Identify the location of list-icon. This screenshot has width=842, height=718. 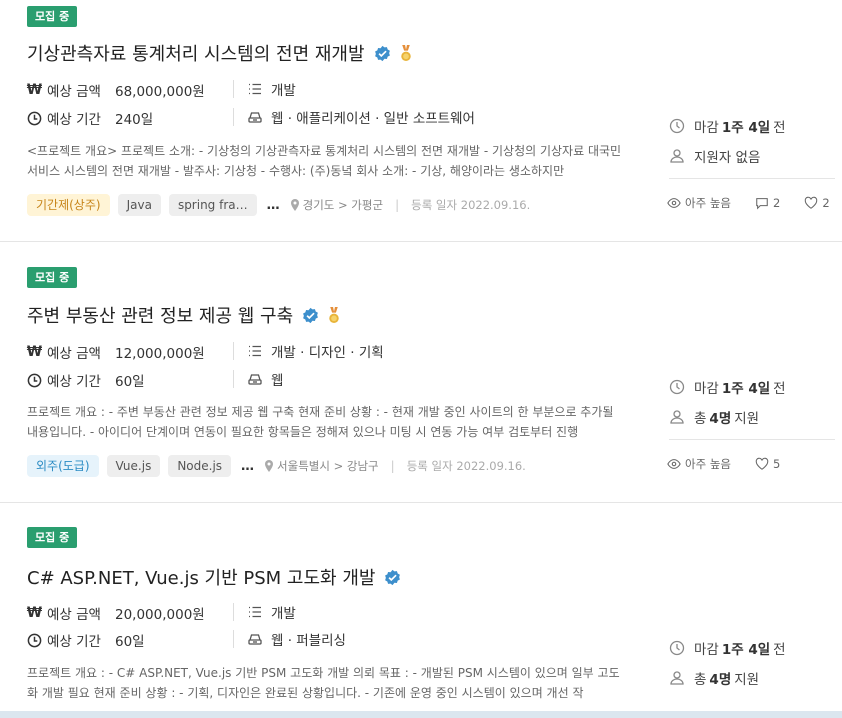
(255, 89).